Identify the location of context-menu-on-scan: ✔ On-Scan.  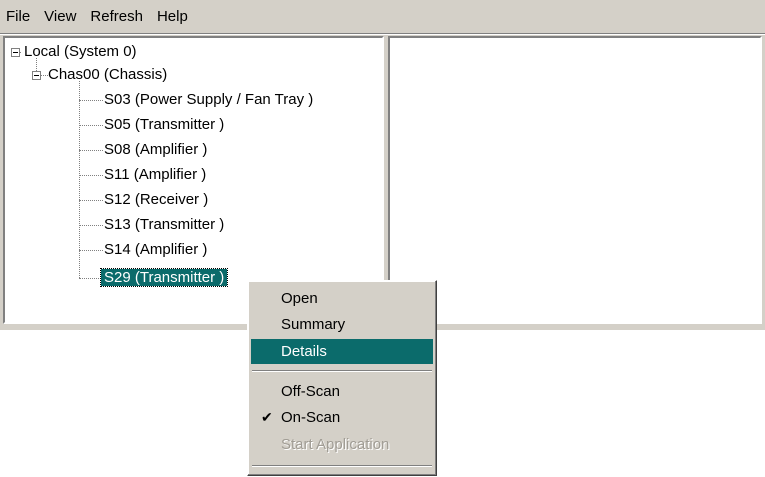
(342, 417).